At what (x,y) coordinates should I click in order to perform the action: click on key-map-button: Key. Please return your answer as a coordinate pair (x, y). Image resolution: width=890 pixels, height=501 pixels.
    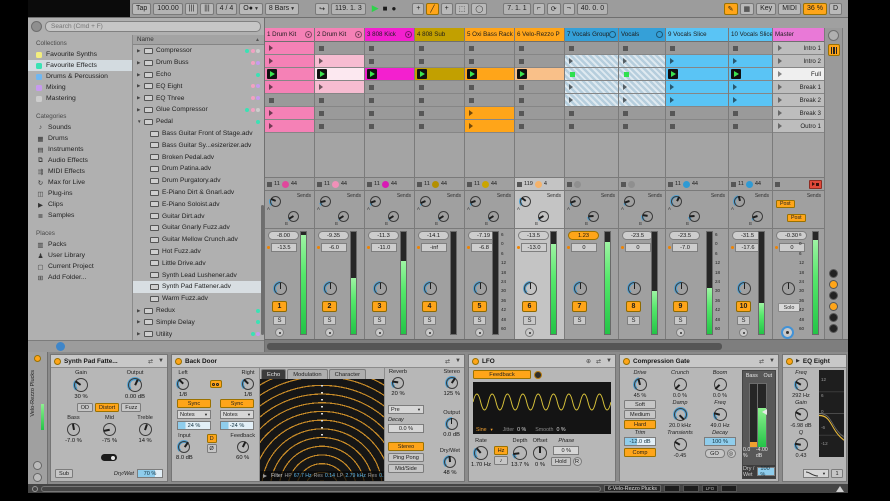
    Looking at the image, I should click on (766, 8).